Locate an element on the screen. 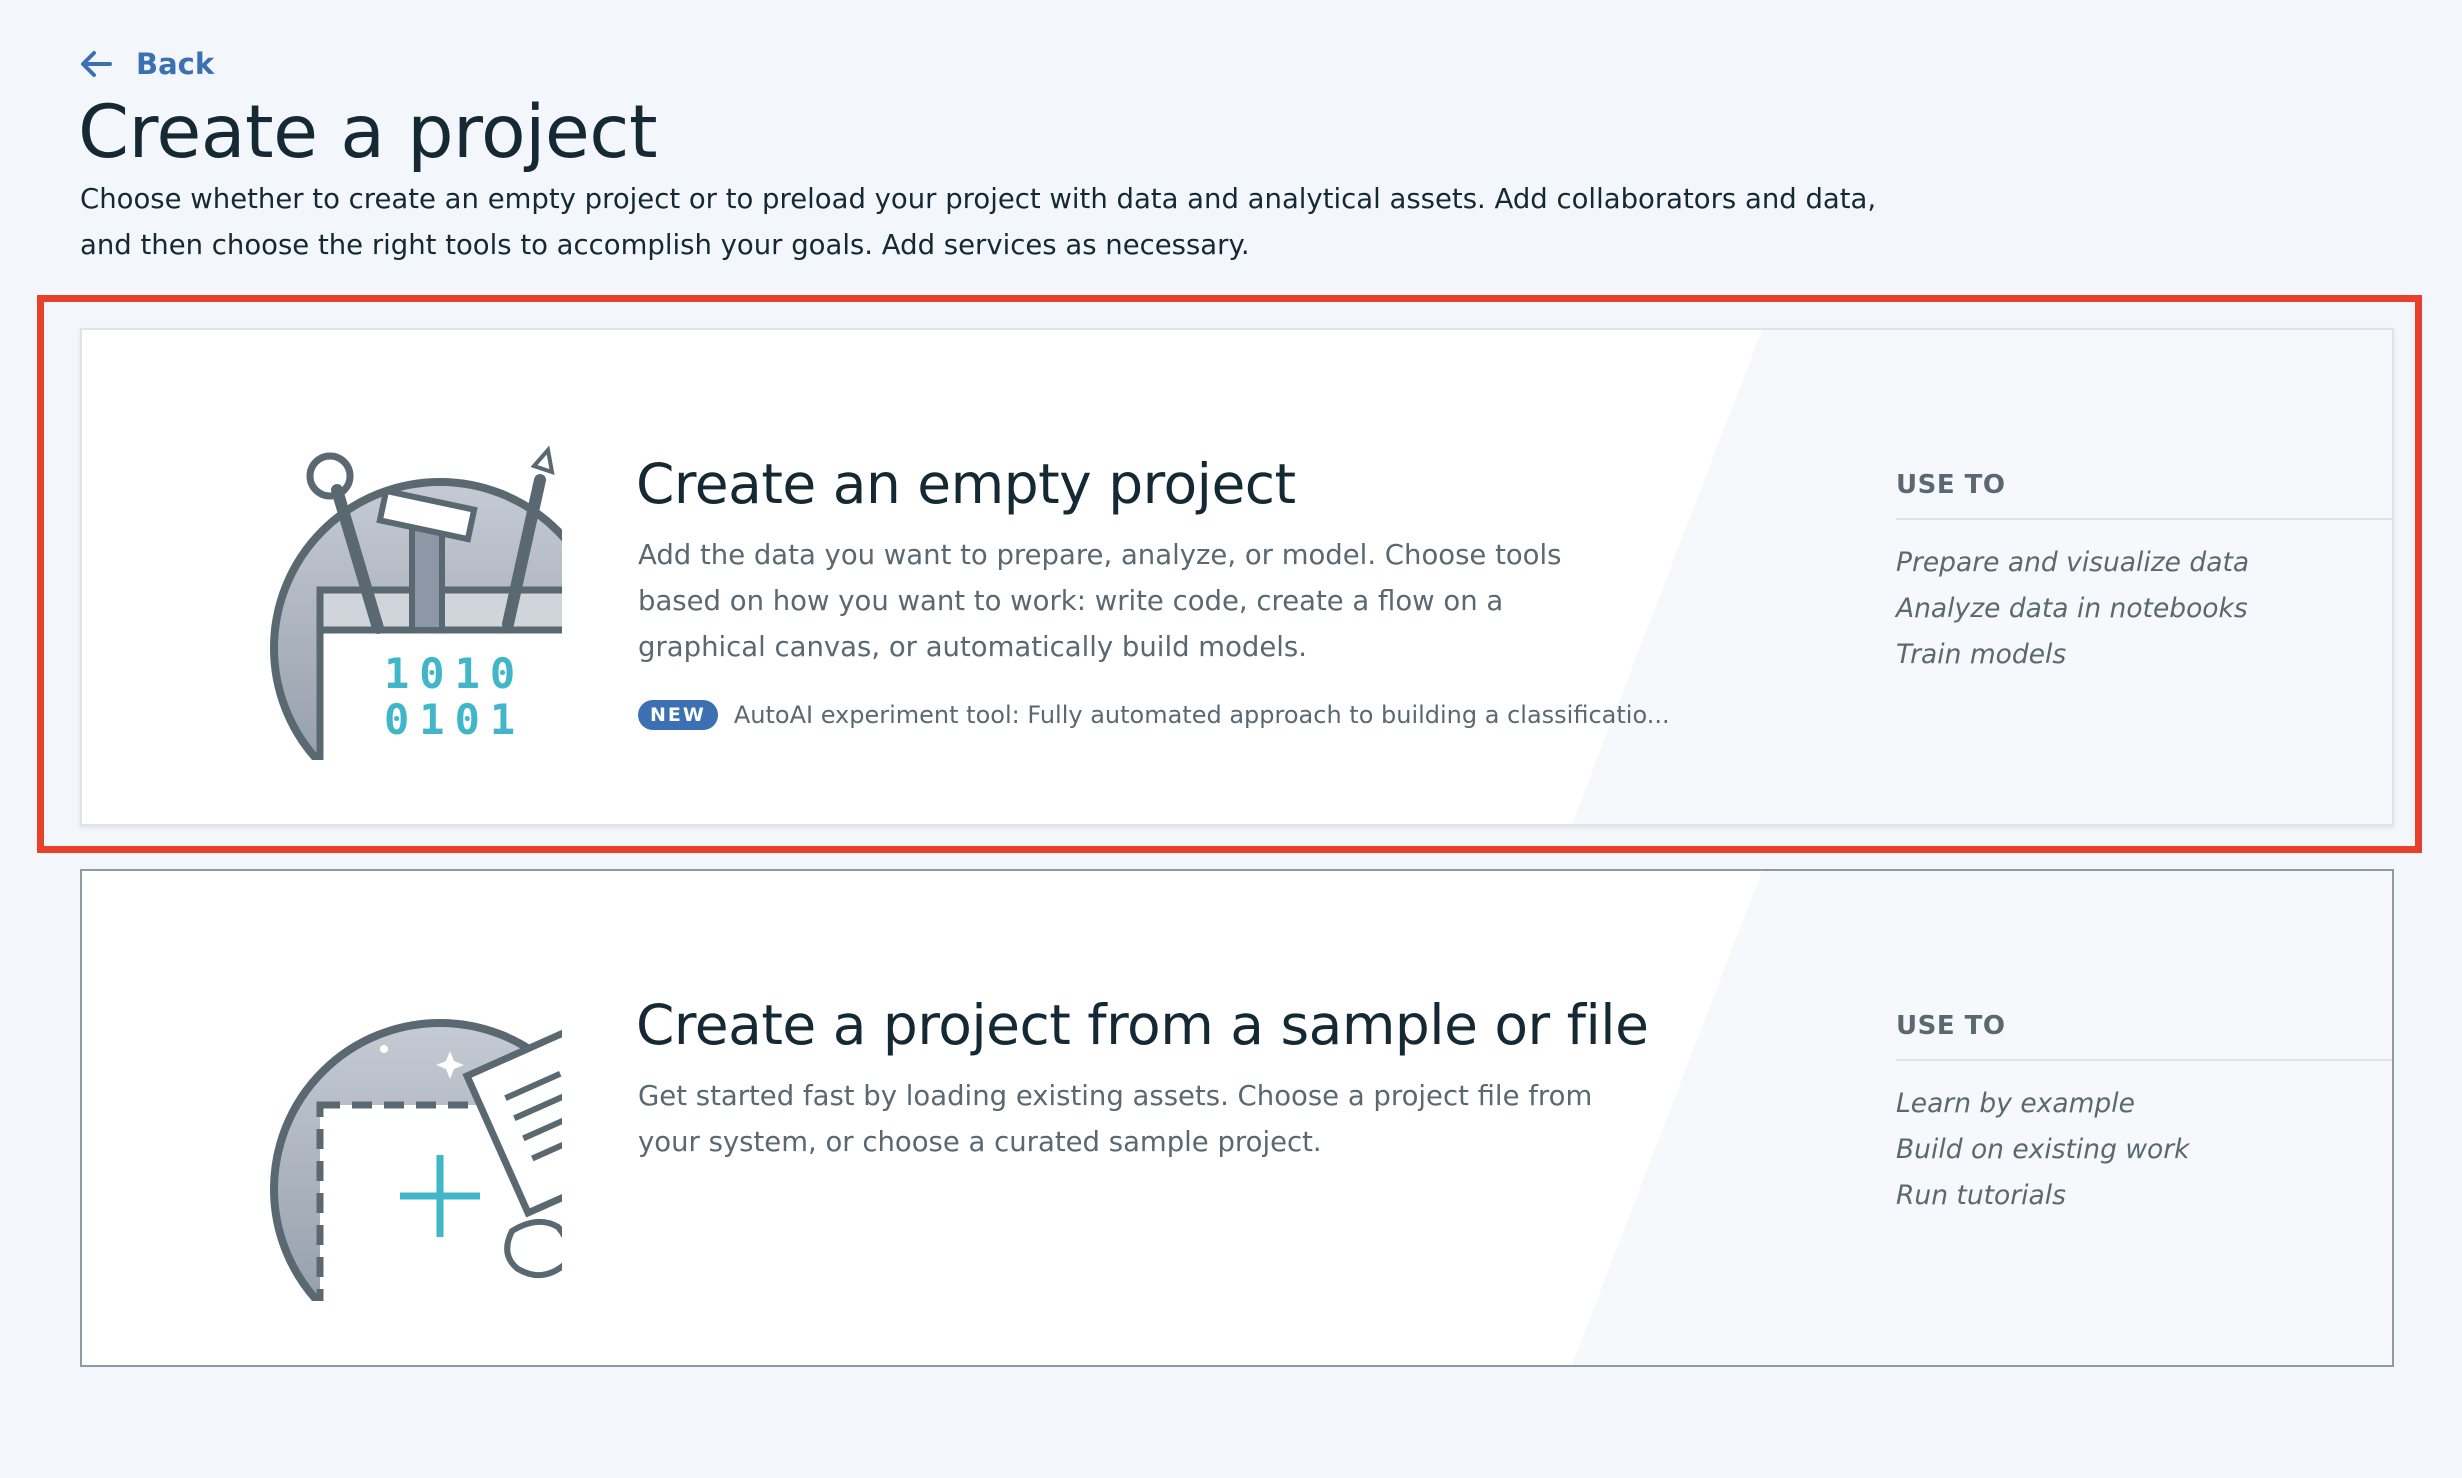 This screenshot has width=2462, height=1478. add-file-icon is located at coordinates (416, 1160).